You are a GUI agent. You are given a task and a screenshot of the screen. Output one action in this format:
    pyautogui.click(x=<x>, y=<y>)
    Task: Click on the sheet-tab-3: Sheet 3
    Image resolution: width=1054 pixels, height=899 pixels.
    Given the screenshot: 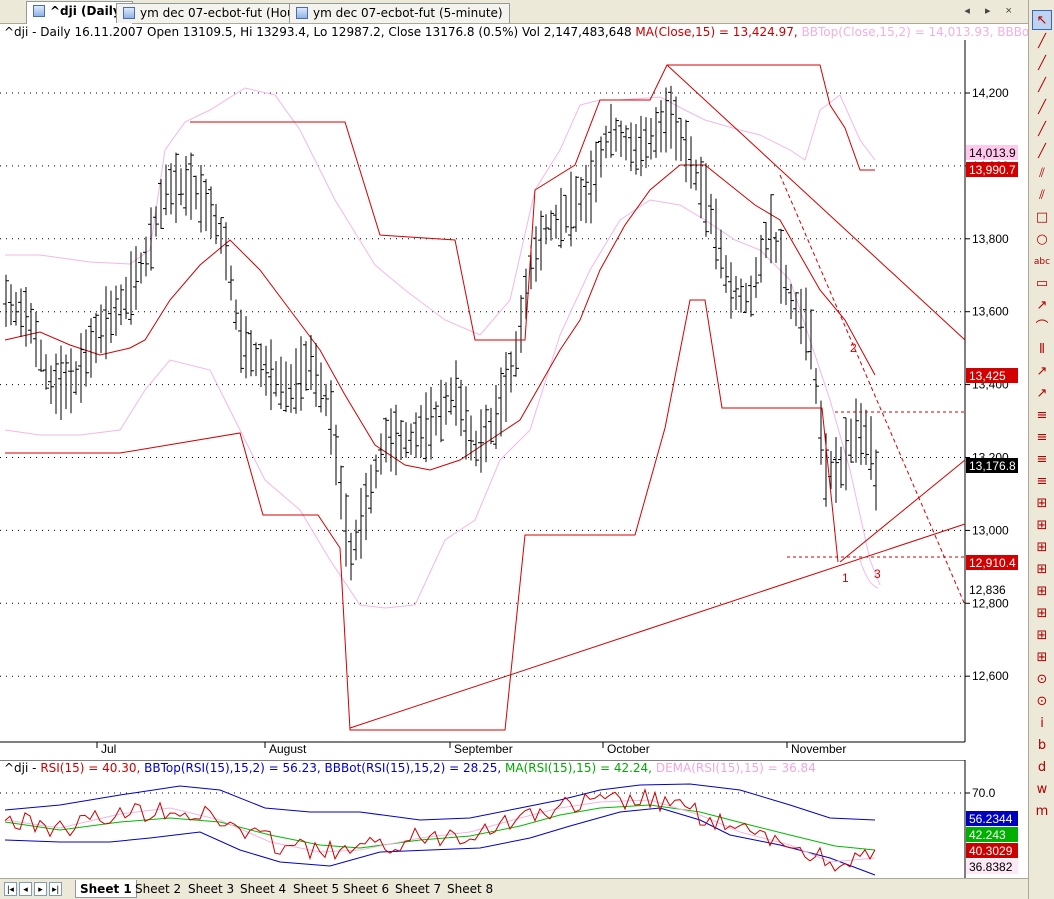 What is the action you would take?
    pyautogui.click(x=211, y=889)
    